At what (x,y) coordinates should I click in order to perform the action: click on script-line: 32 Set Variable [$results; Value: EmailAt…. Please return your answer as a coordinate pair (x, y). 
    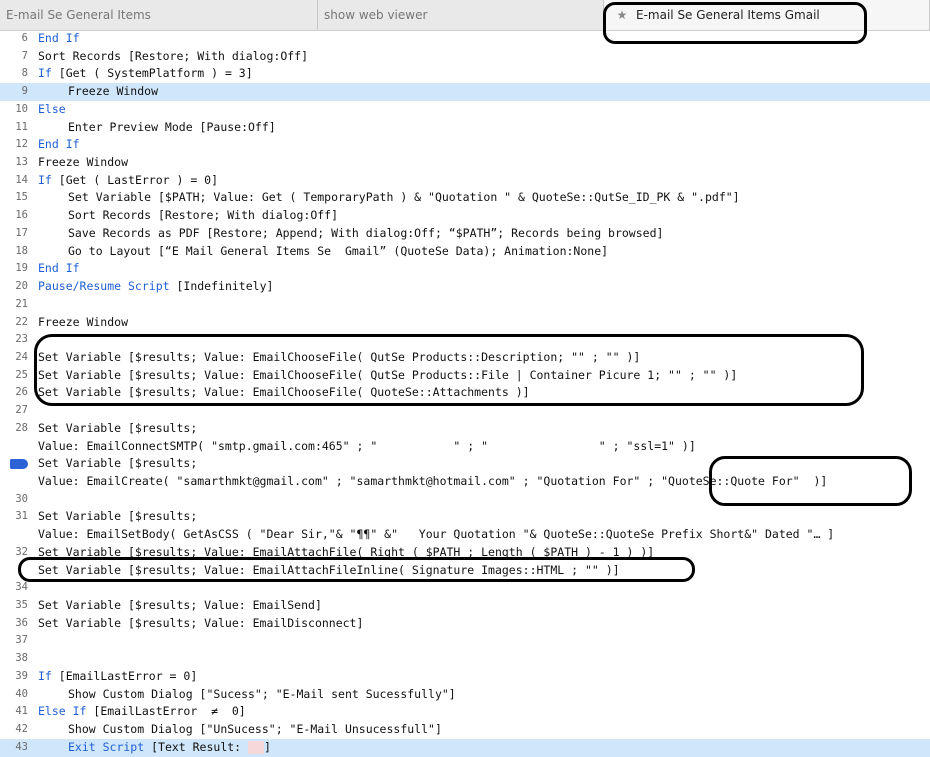
    Looking at the image, I should click on (465, 553).